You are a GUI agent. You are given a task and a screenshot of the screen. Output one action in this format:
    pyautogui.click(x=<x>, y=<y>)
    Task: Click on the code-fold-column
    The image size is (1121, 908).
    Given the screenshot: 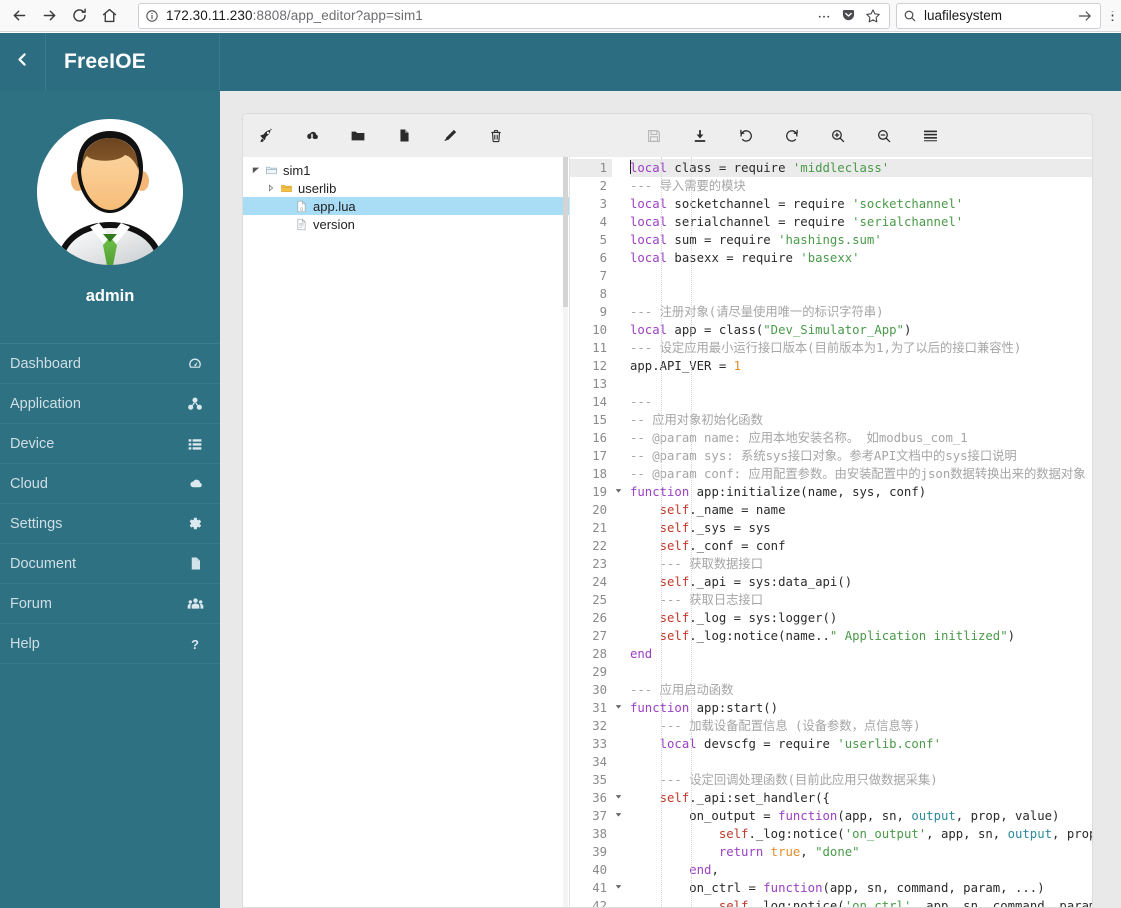 What is the action you would take?
    pyautogui.click(x=618, y=532)
    